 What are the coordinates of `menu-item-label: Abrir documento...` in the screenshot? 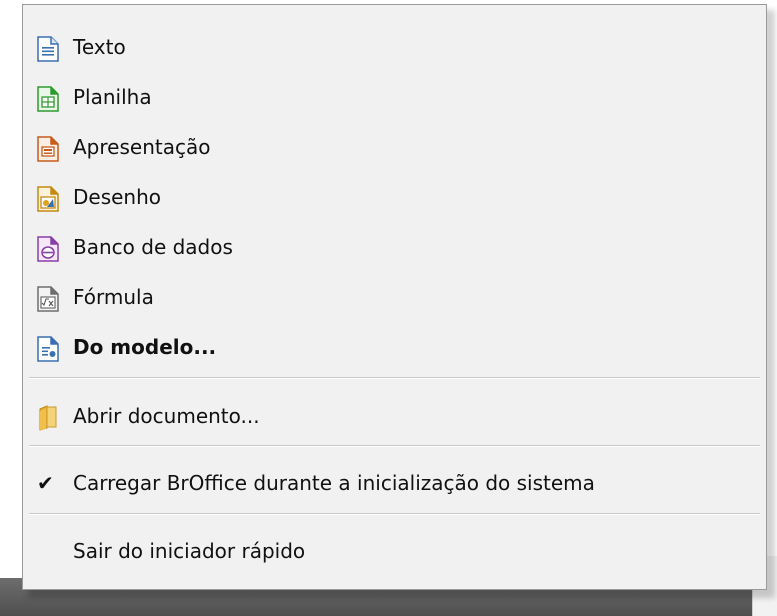 It's located at (166, 416).